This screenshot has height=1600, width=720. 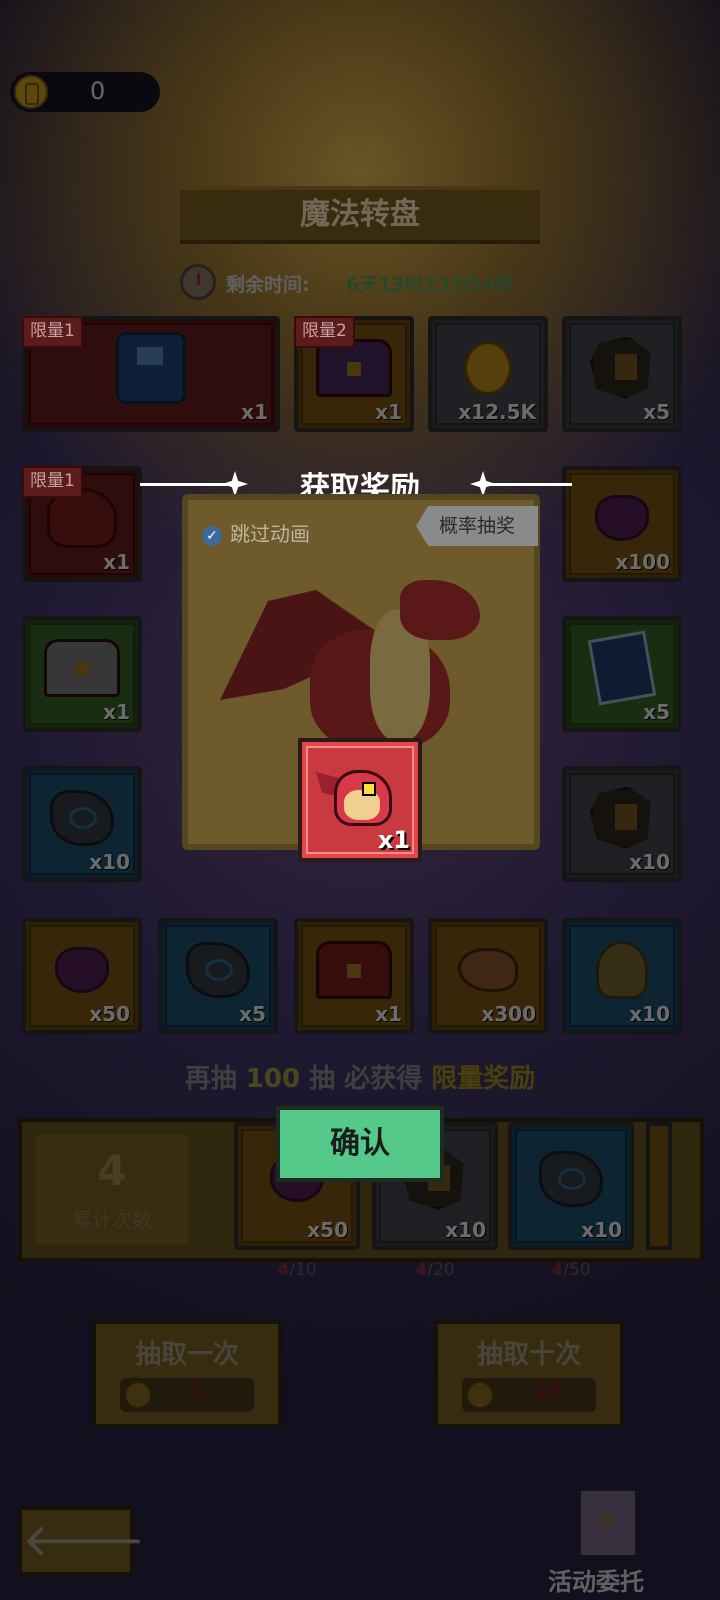 I want to click on skip-animation-toggle: 跳过动画, so click(x=256, y=532).